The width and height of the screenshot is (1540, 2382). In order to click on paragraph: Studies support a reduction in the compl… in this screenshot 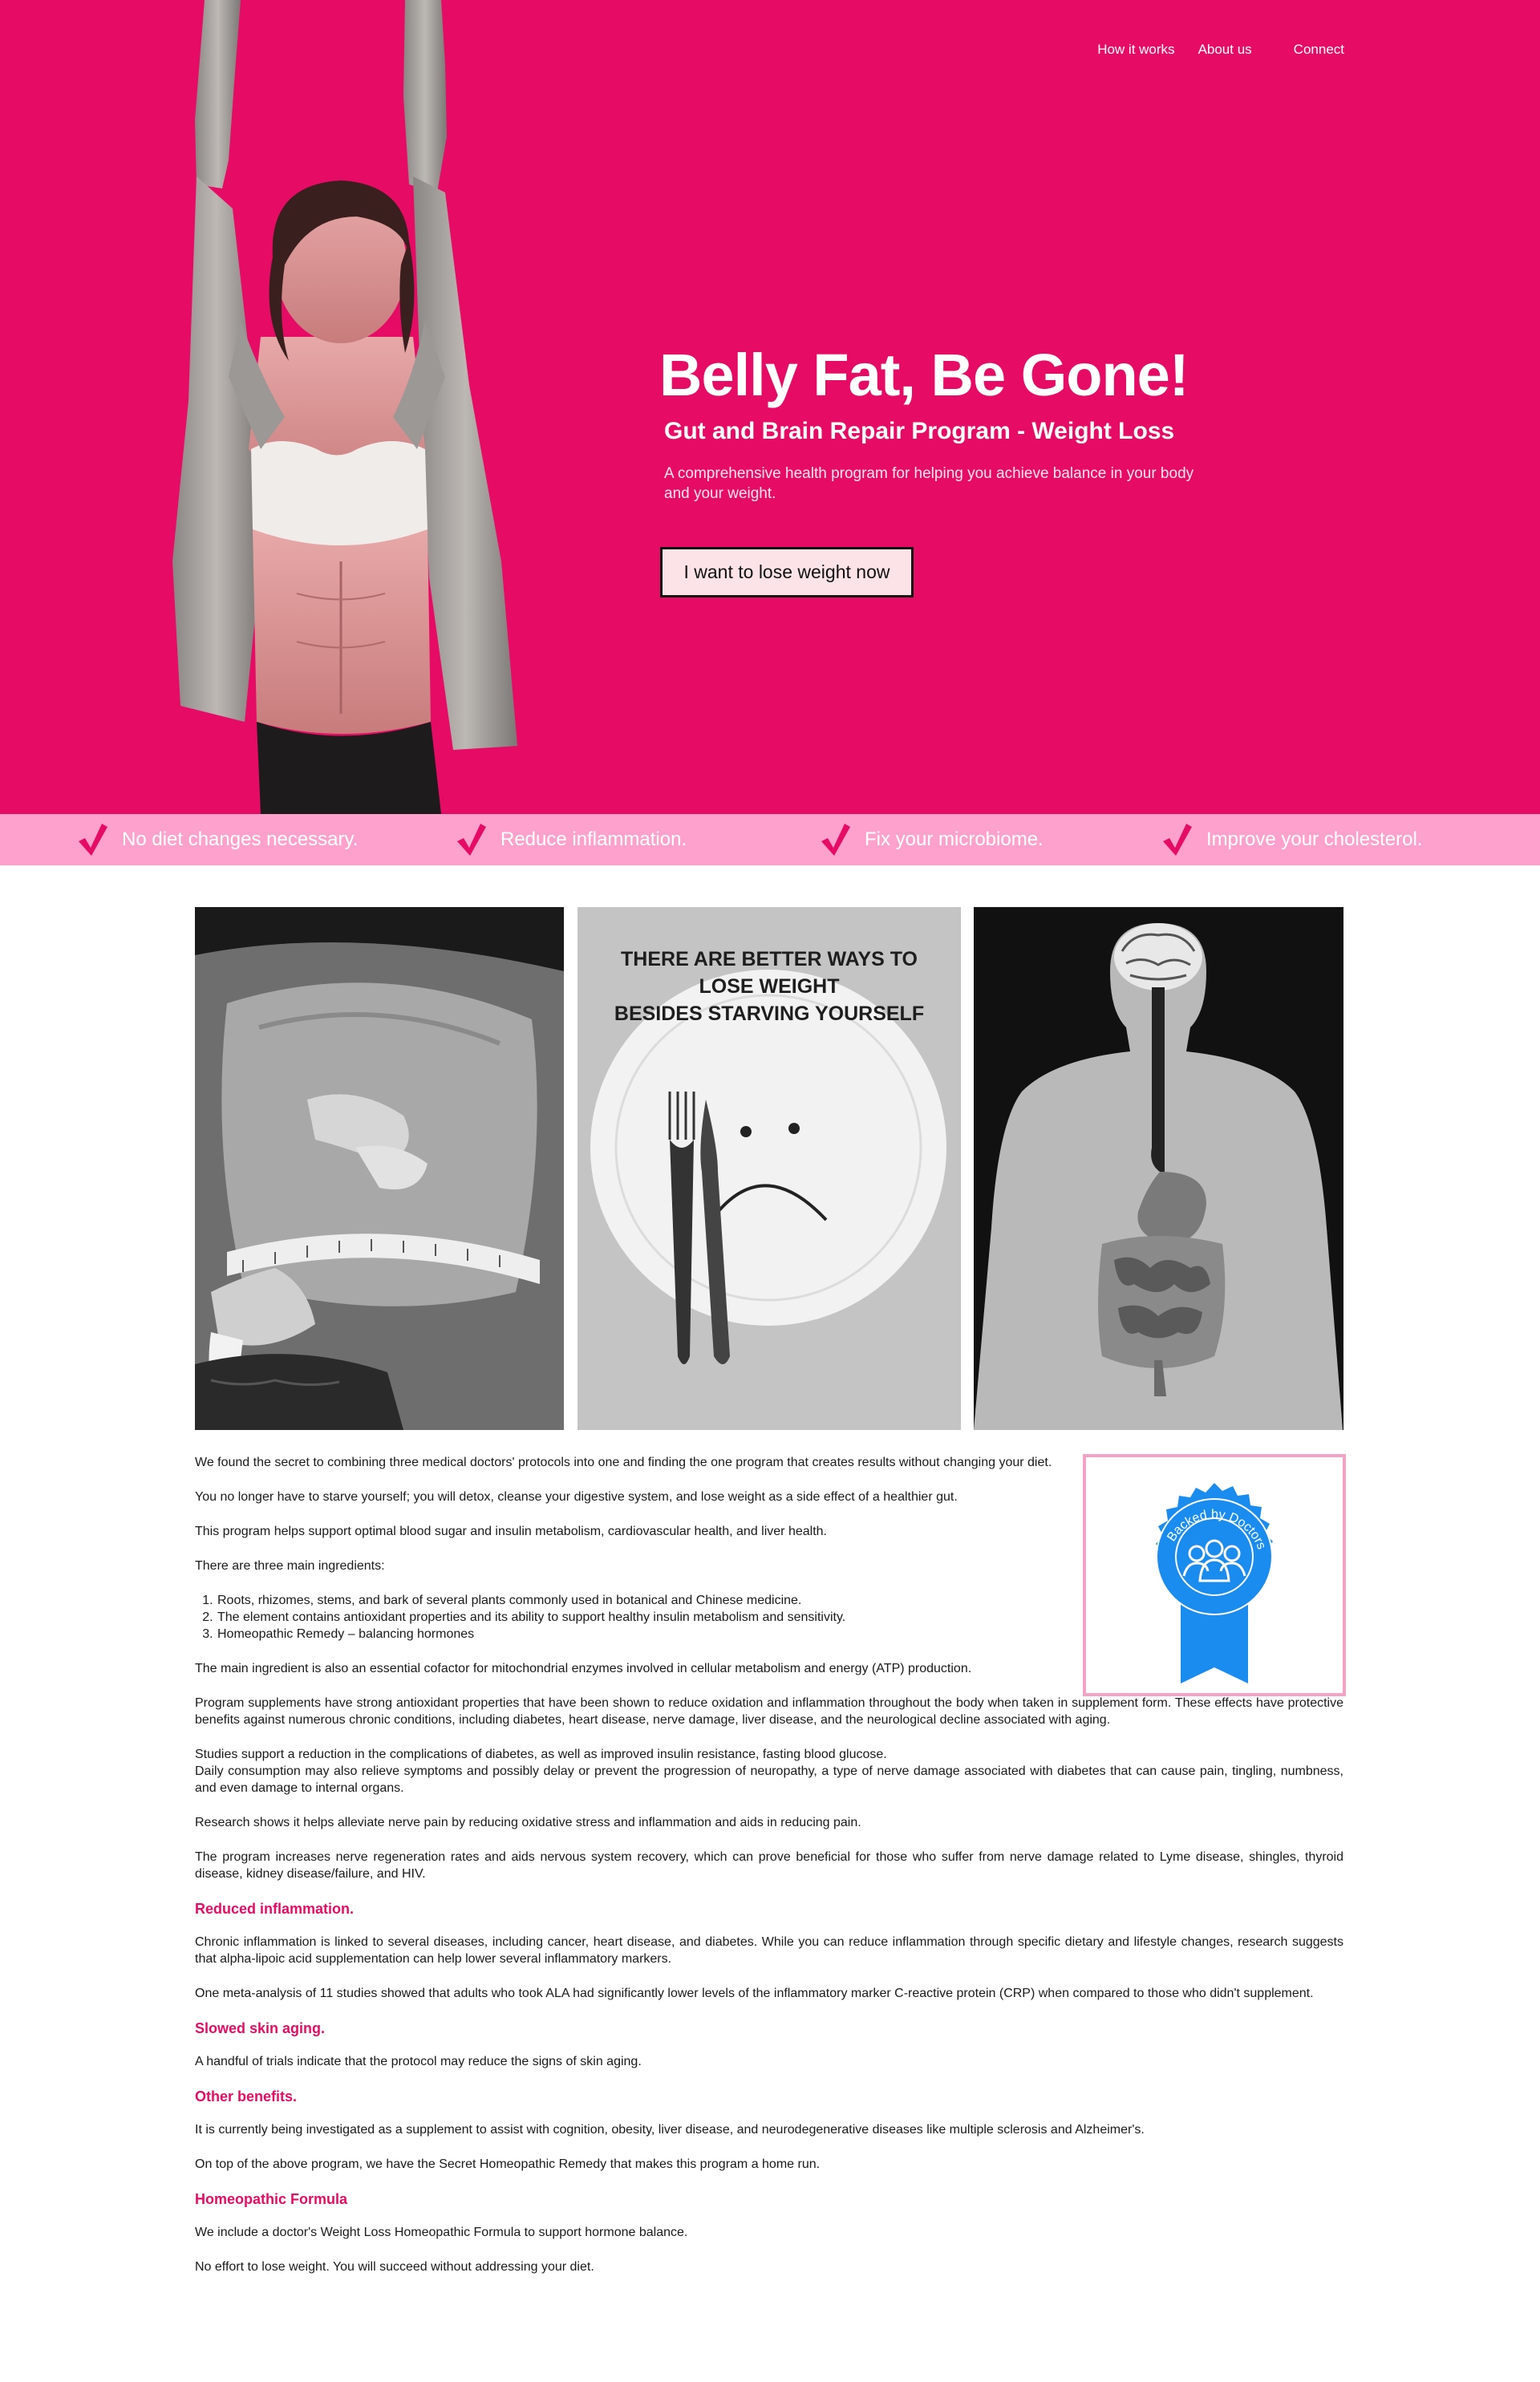, I will do `click(769, 1771)`.